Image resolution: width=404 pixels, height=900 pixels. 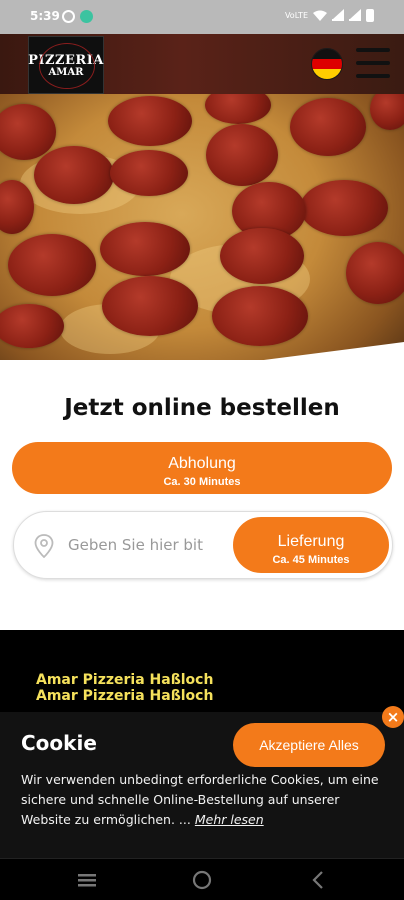 What do you see at coordinates (202, 64) in the screenshot?
I see `header: PIZZERIA AMAR` at bounding box center [202, 64].